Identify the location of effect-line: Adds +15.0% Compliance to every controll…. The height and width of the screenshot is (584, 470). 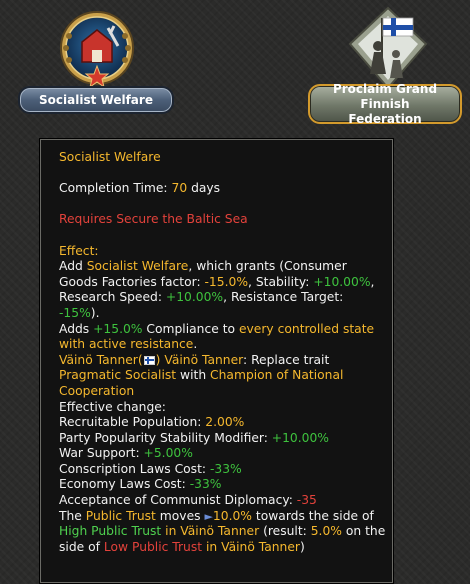
(217, 328).